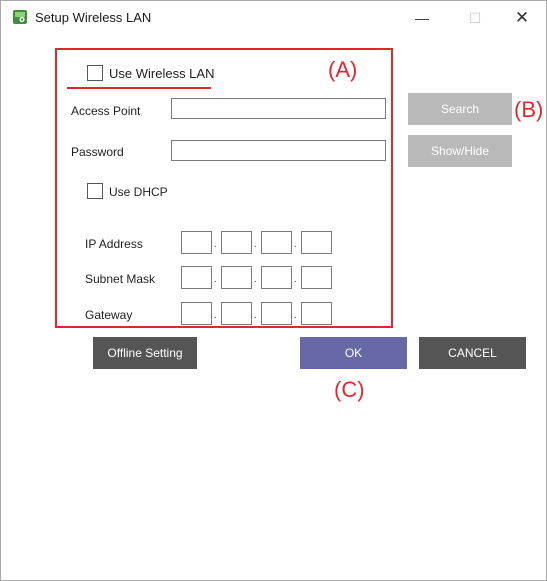  I want to click on offline-setting-button: Offline Setting, so click(145, 353).